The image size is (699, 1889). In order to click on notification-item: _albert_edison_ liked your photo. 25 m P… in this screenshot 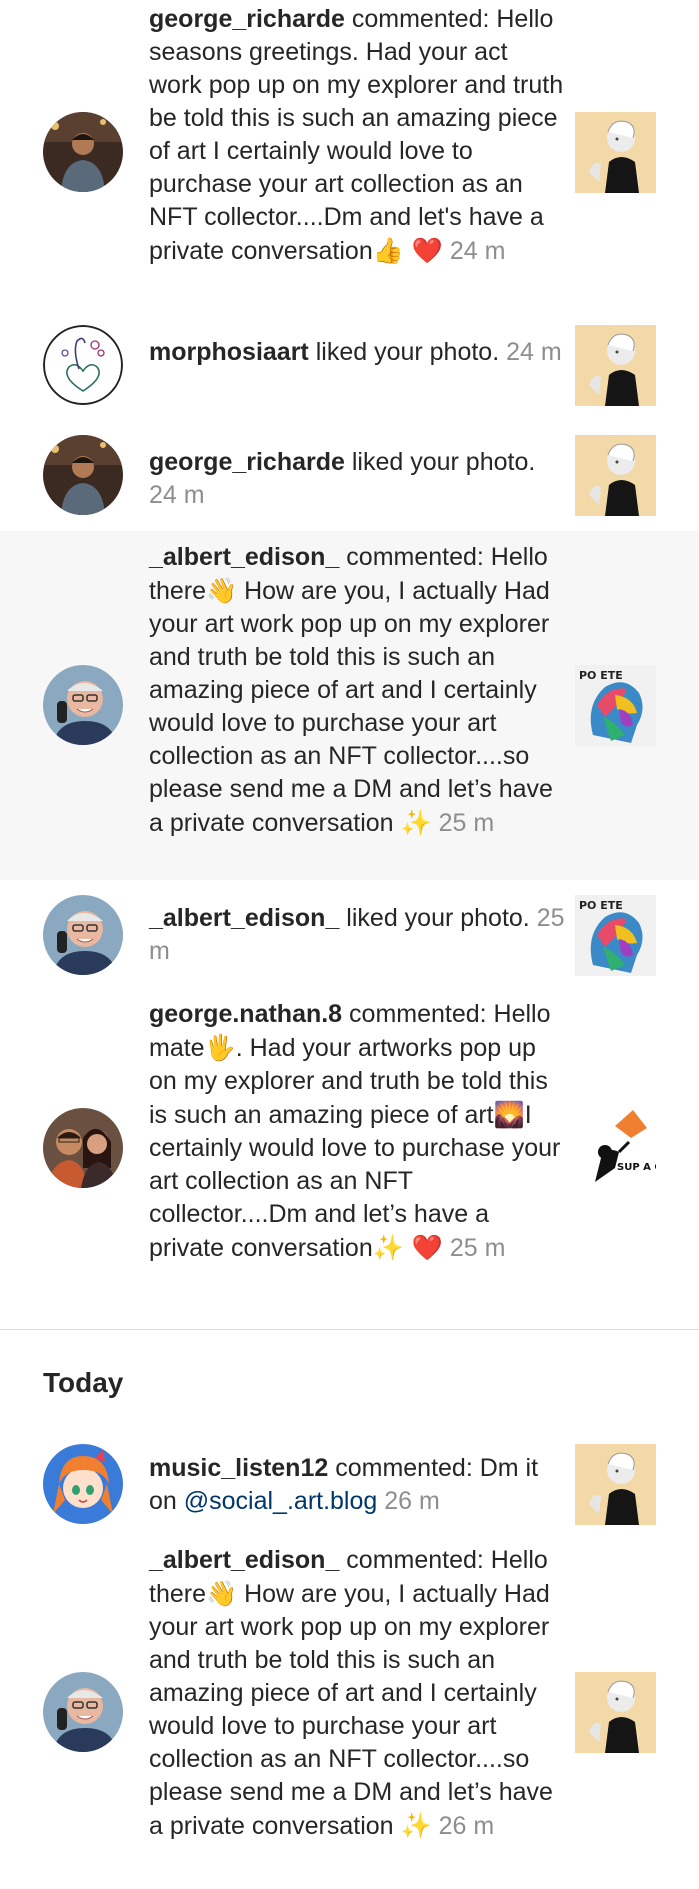, I will do `click(349, 935)`.